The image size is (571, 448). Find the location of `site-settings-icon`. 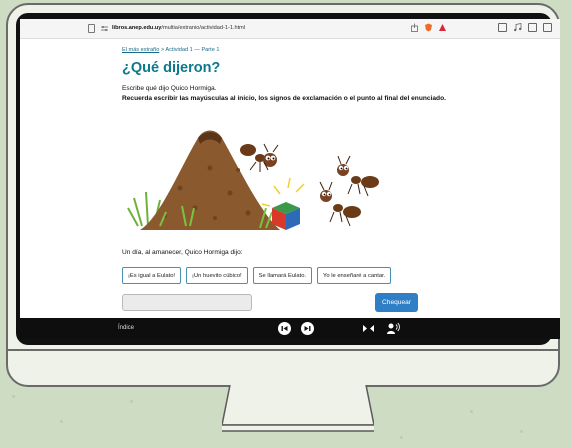

site-settings-icon is located at coordinates (104, 28).